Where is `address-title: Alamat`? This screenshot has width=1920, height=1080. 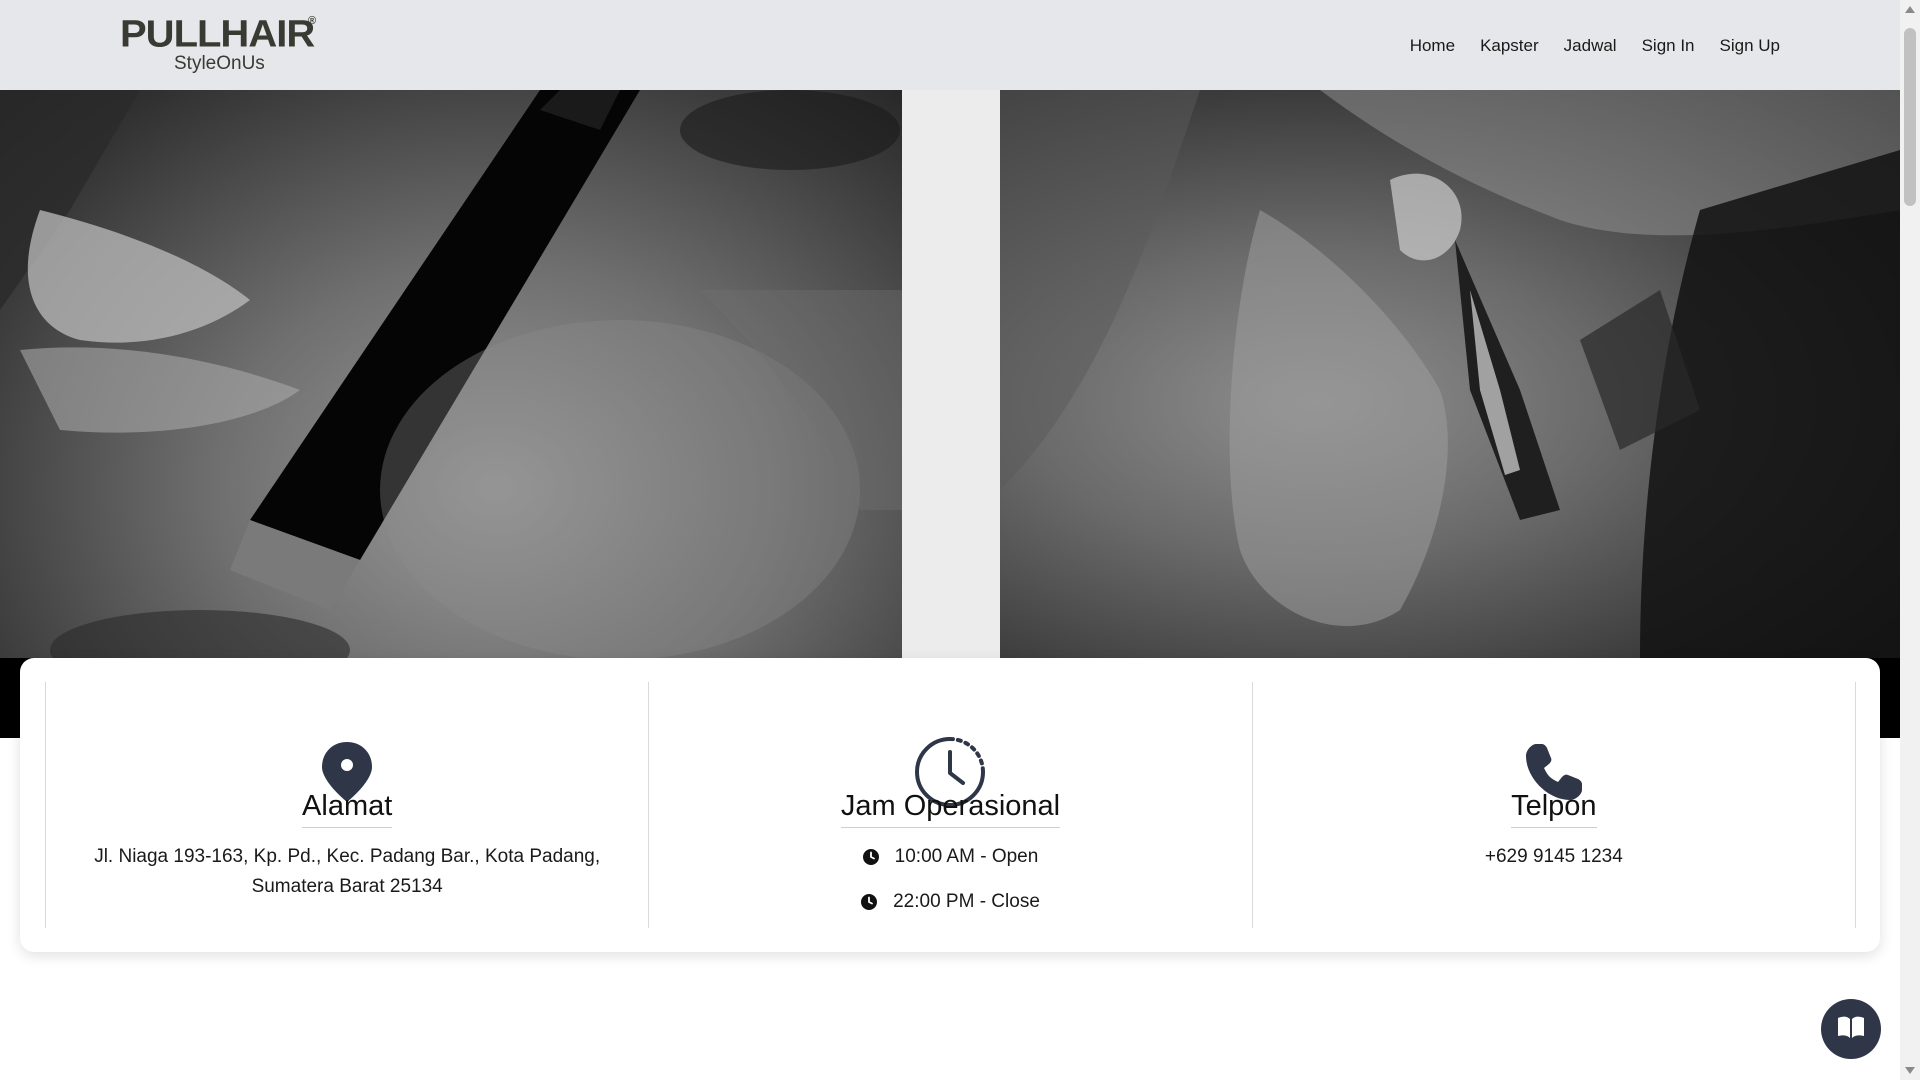
address-title: Alamat is located at coordinates (347, 809).